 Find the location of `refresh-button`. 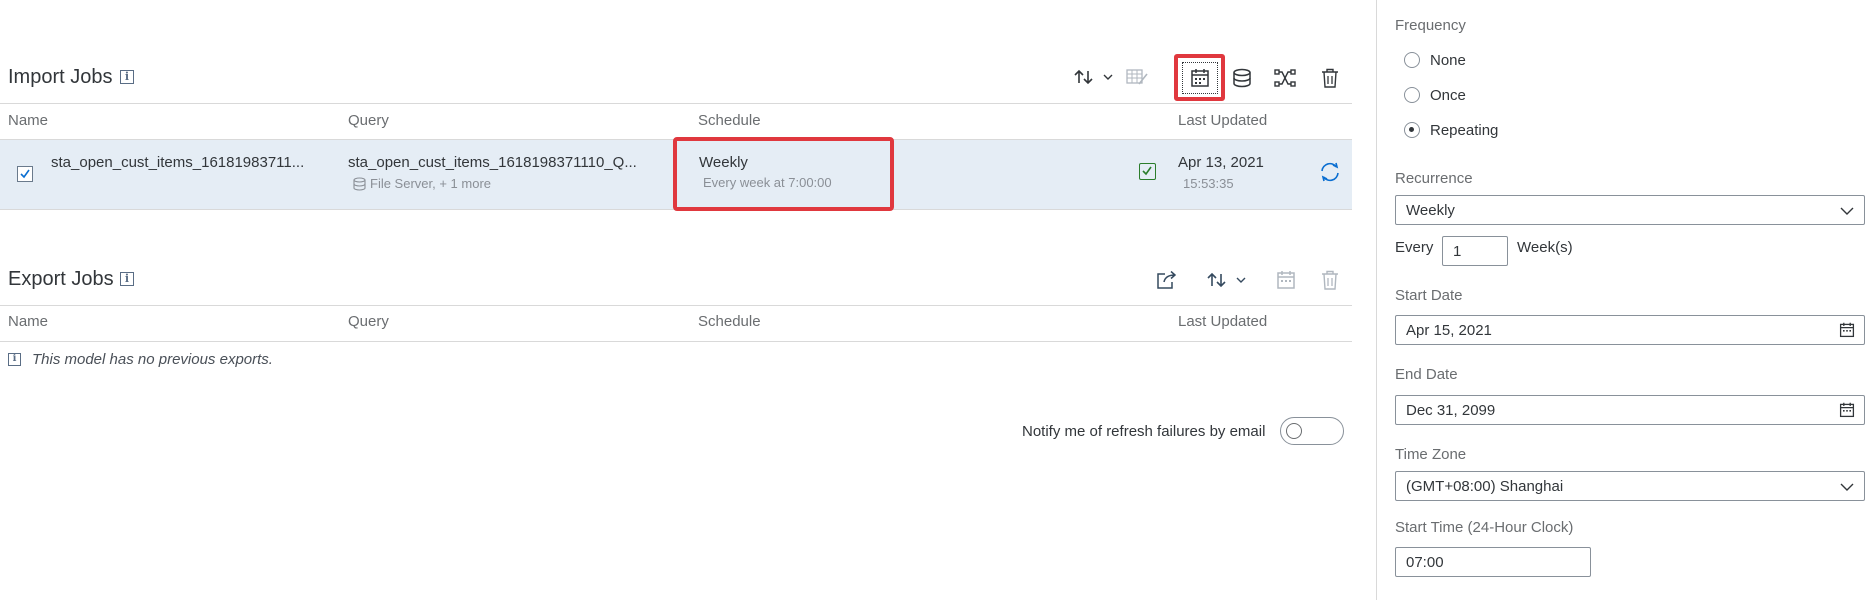

refresh-button is located at coordinates (1330, 172).